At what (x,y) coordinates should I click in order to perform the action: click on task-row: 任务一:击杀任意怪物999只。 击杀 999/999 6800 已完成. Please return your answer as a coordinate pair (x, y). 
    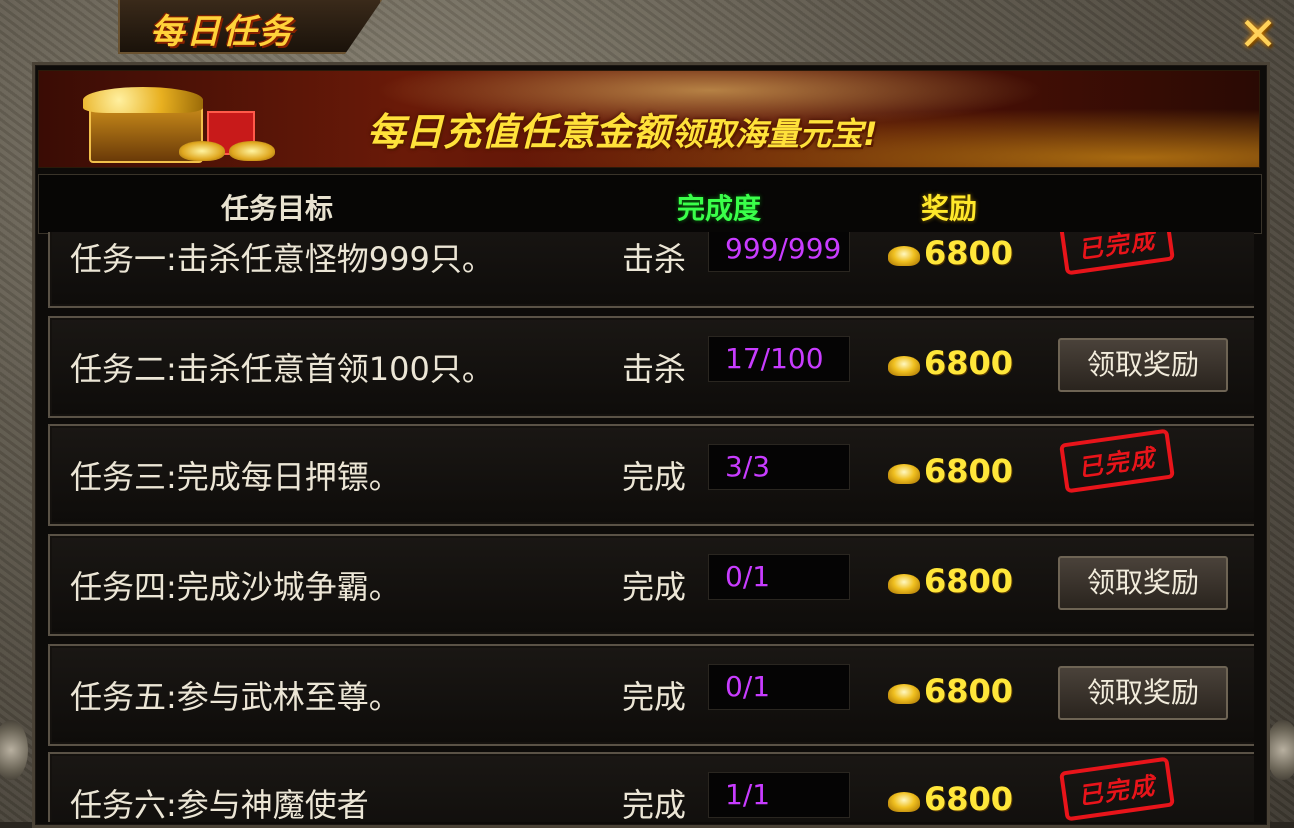
    Looking at the image, I should click on (651, 270).